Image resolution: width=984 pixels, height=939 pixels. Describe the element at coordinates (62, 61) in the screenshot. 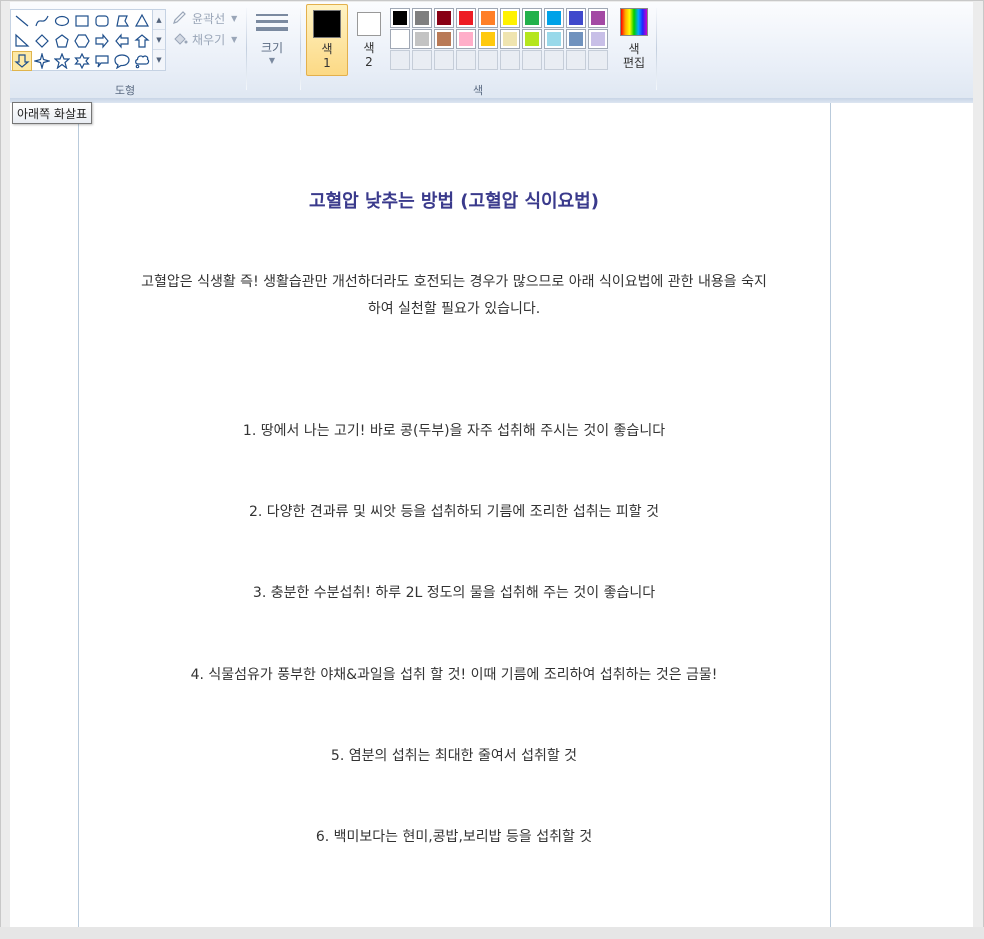

I see `five-point-star-icon` at that location.